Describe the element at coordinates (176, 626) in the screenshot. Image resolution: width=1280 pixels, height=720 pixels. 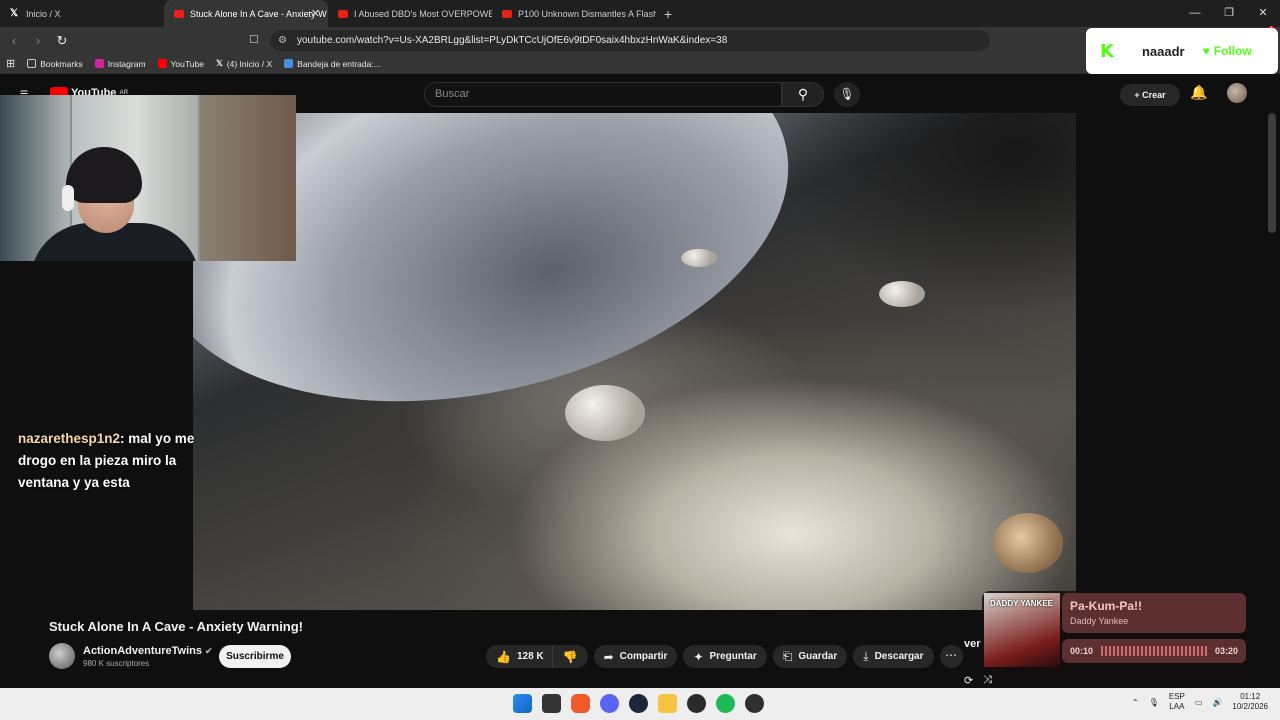
I see `video-title: Stuck Alone In A Cave - Anxiety Warning!` at that location.